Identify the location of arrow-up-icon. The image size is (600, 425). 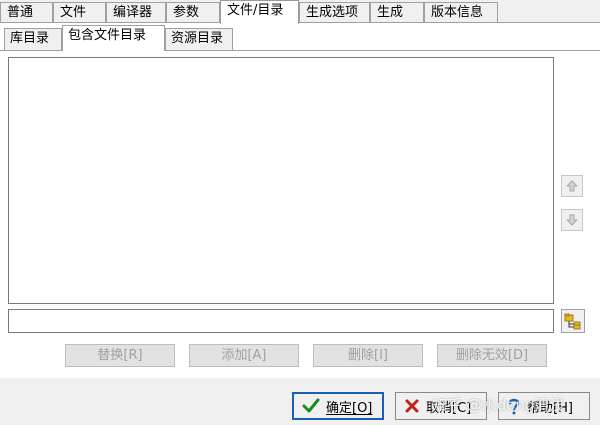
(572, 186).